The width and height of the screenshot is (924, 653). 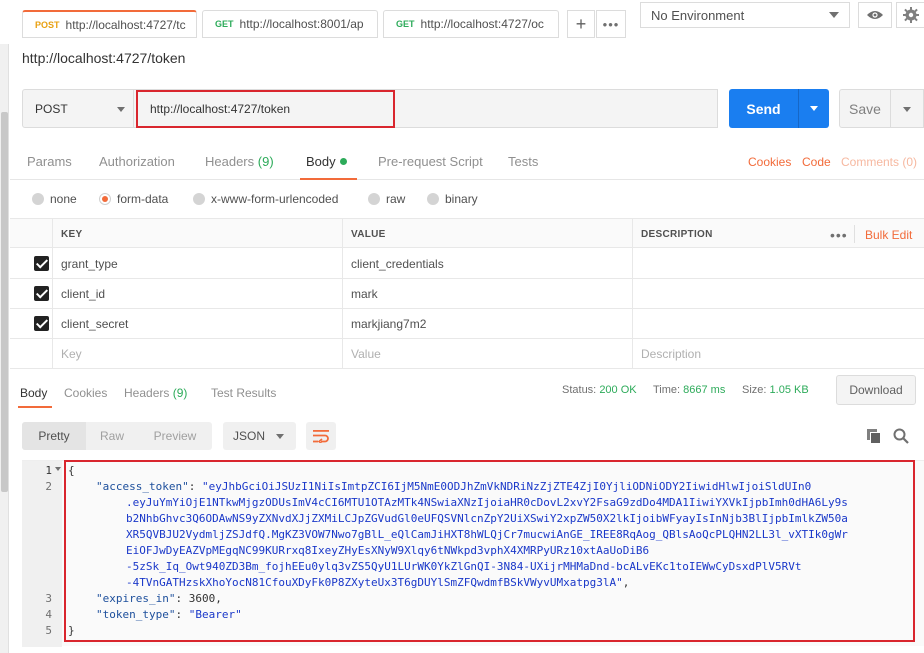 What do you see at coordinates (197, 264) in the screenshot?
I see `row-key: grant_type` at bounding box center [197, 264].